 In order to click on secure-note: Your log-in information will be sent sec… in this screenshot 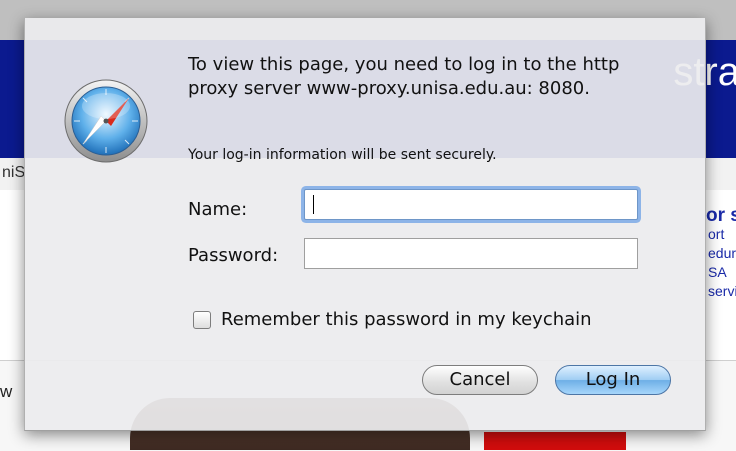, I will do `click(342, 155)`.